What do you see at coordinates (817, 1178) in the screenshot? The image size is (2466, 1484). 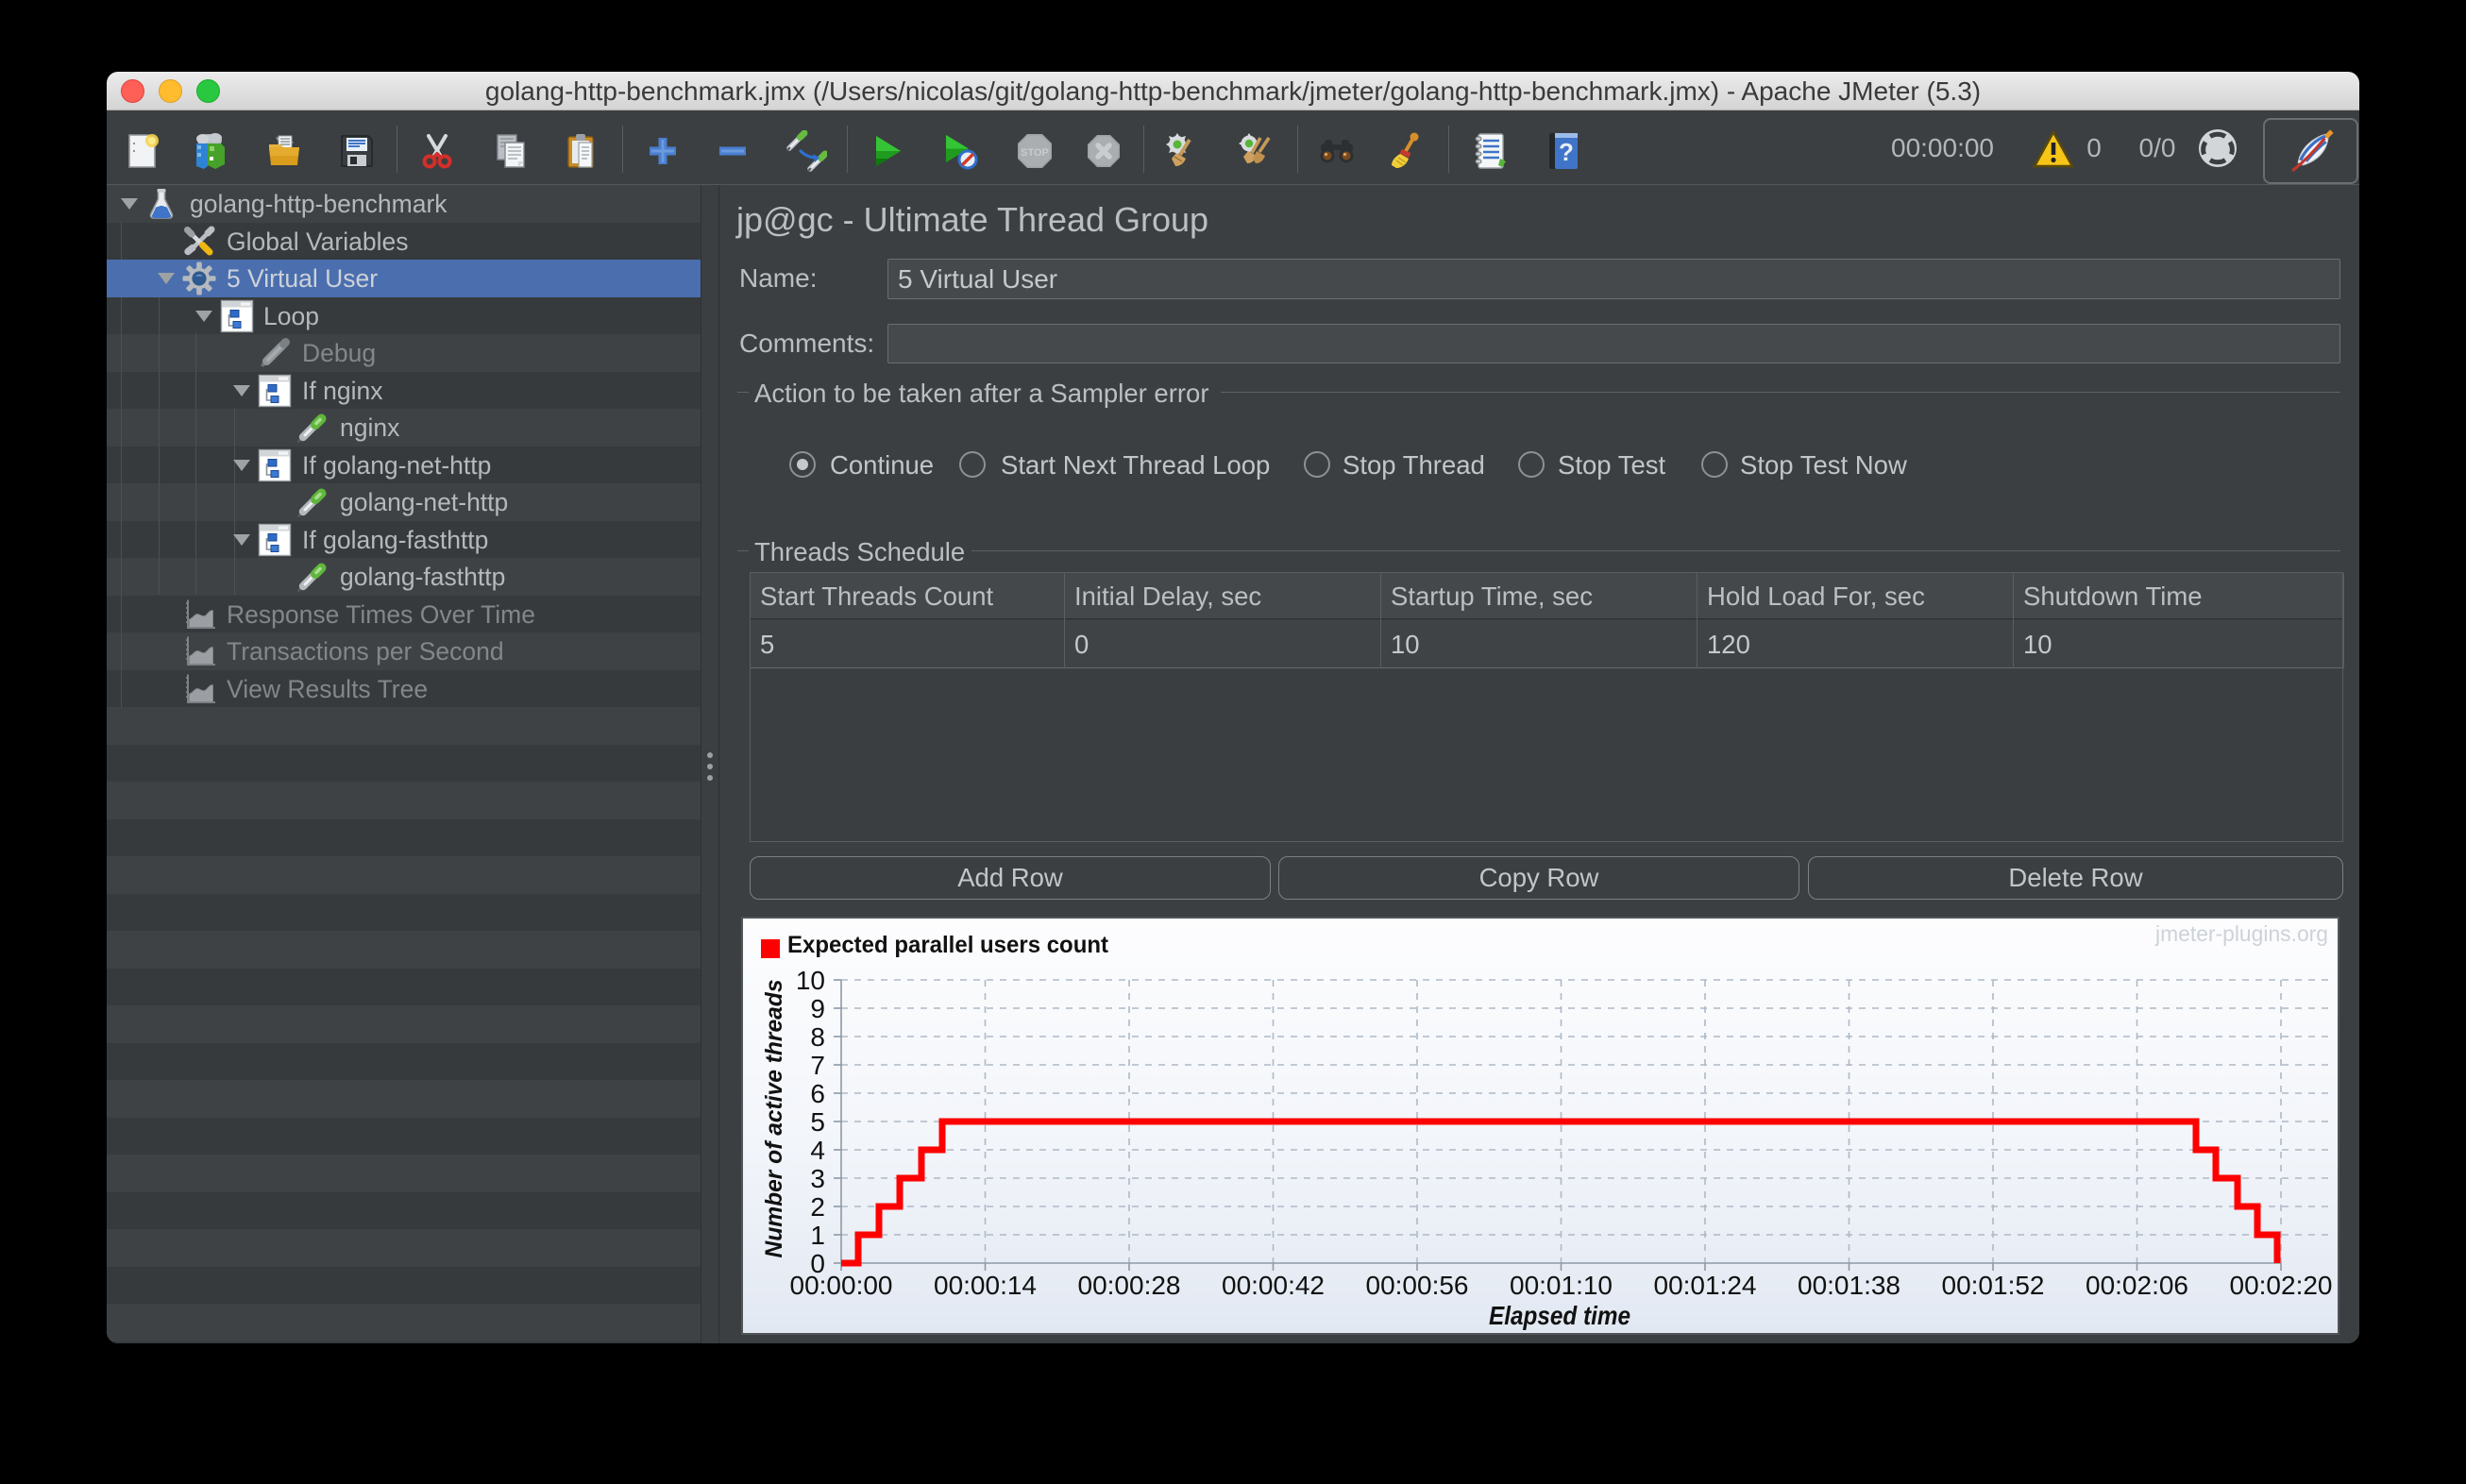 I see `svg-text: 3` at bounding box center [817, 1178].